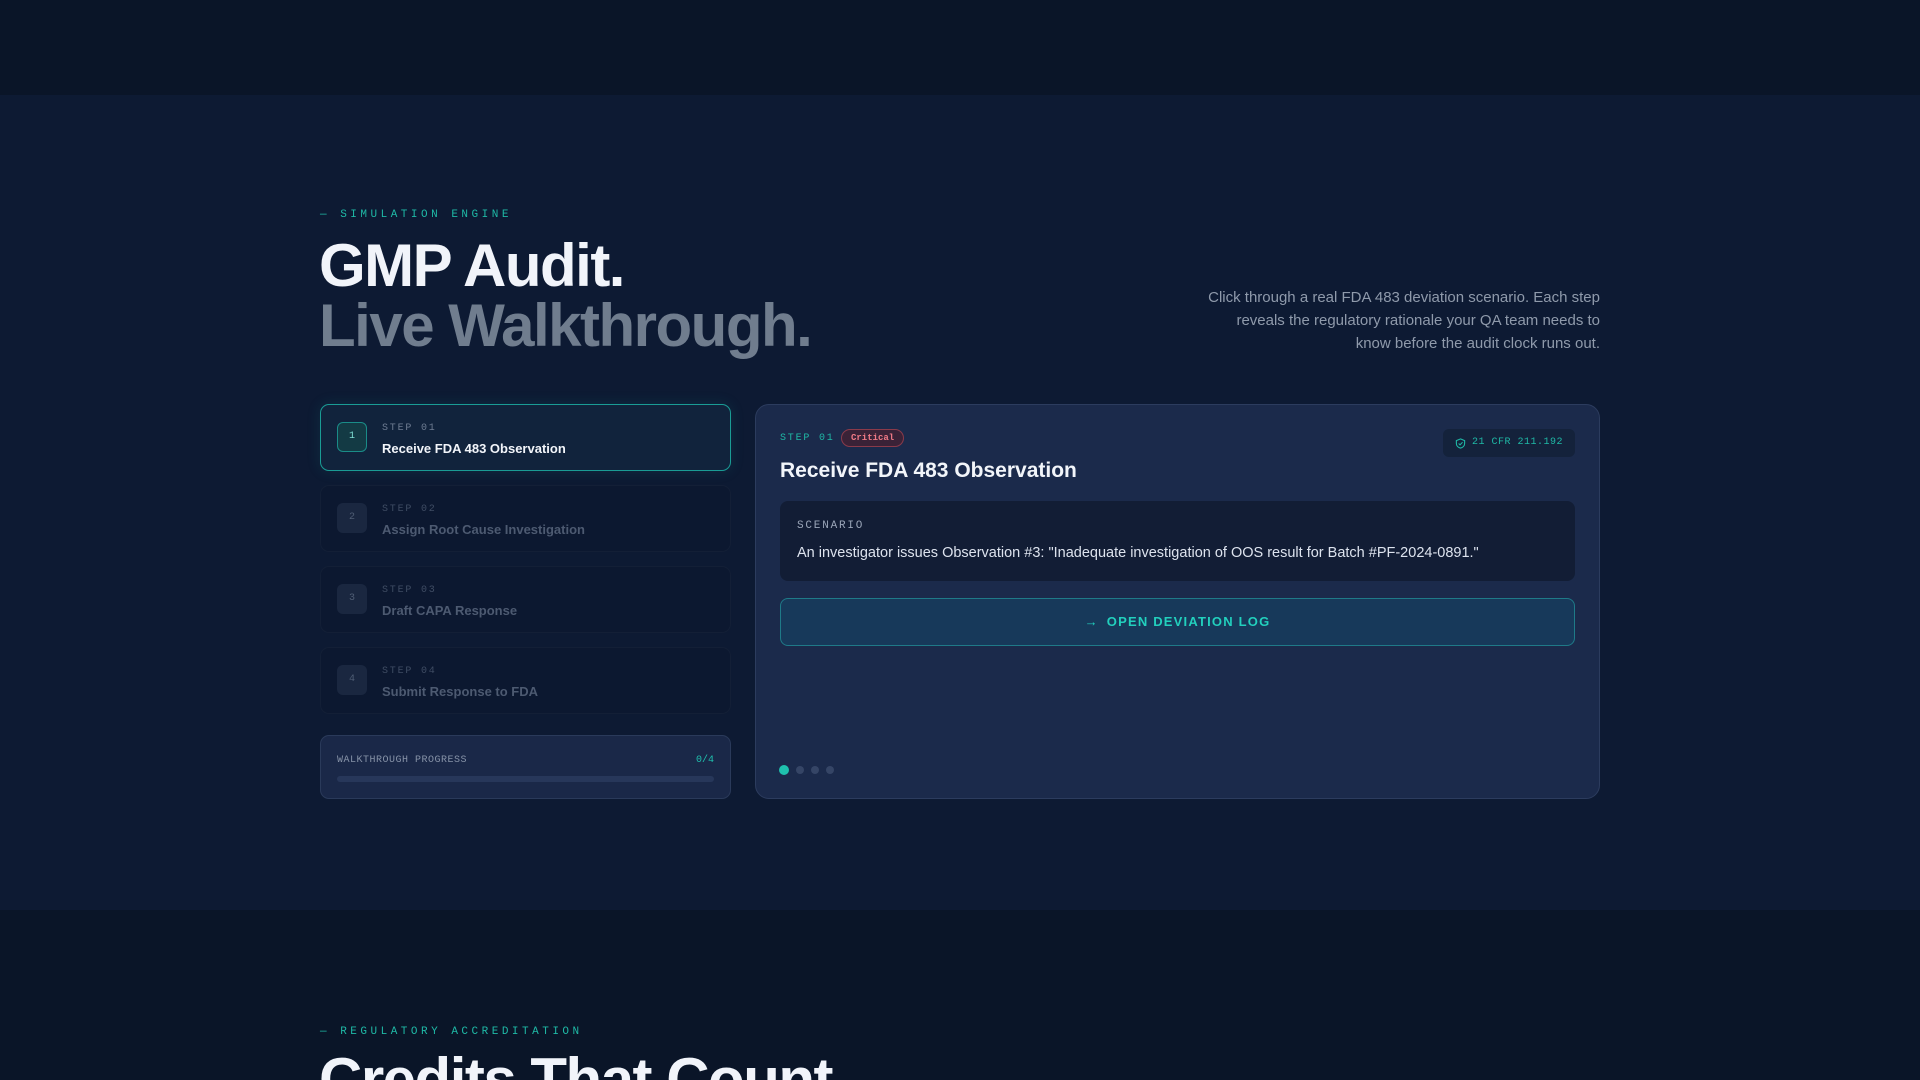 The image size is (1920, 1080). What do you see at coordinates (1460, 443) in the screenshot?
I see `shield-icon` at bounding box center [1460, 443].